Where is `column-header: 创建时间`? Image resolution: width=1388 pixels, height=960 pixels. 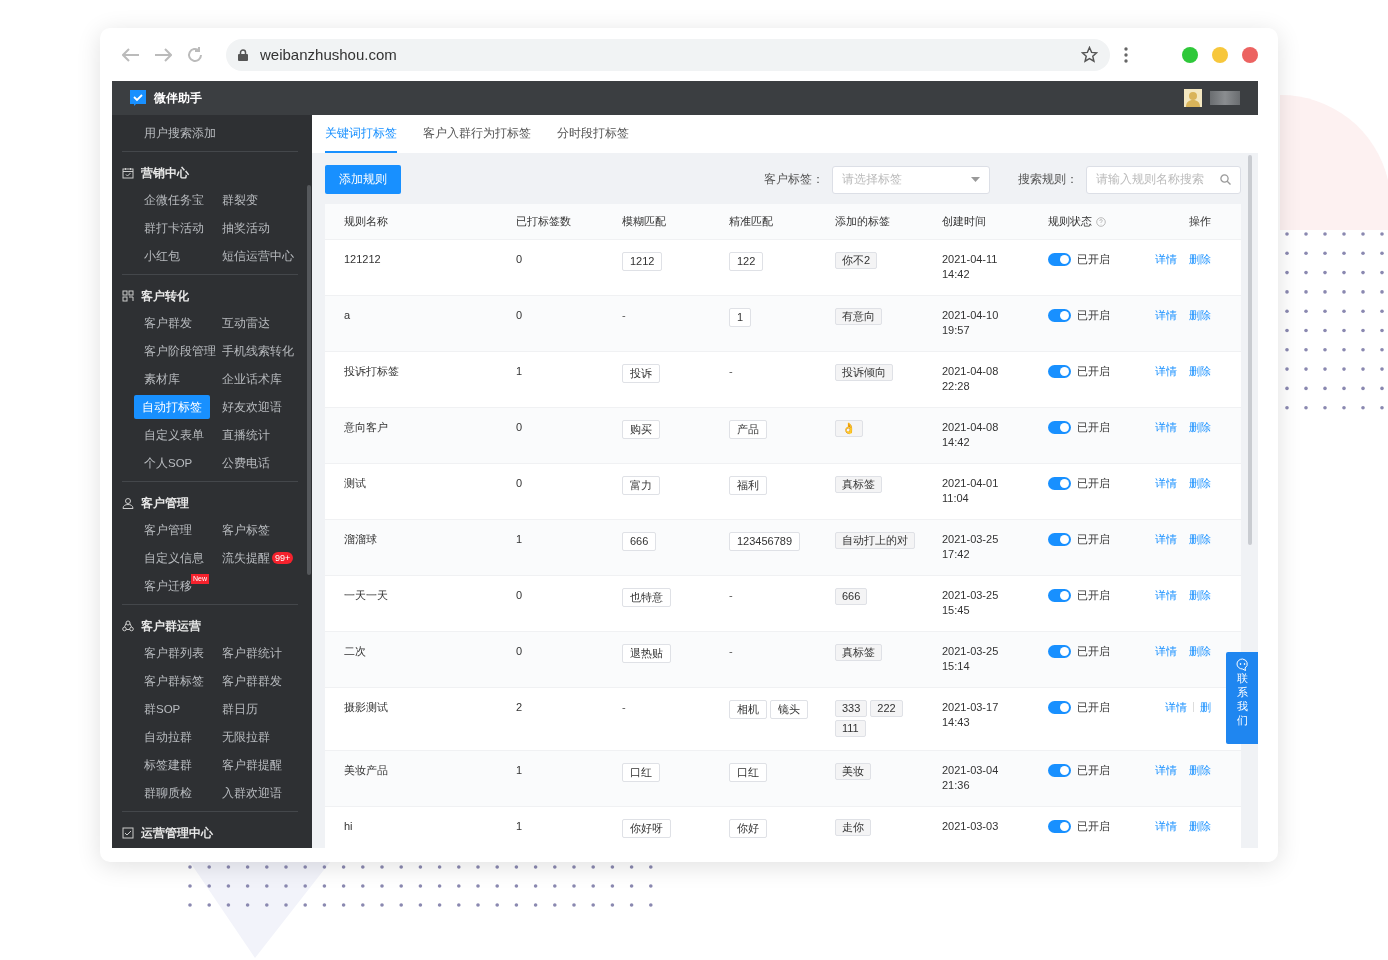
column-header: 创建时间 is located at coordinates (964, 221).